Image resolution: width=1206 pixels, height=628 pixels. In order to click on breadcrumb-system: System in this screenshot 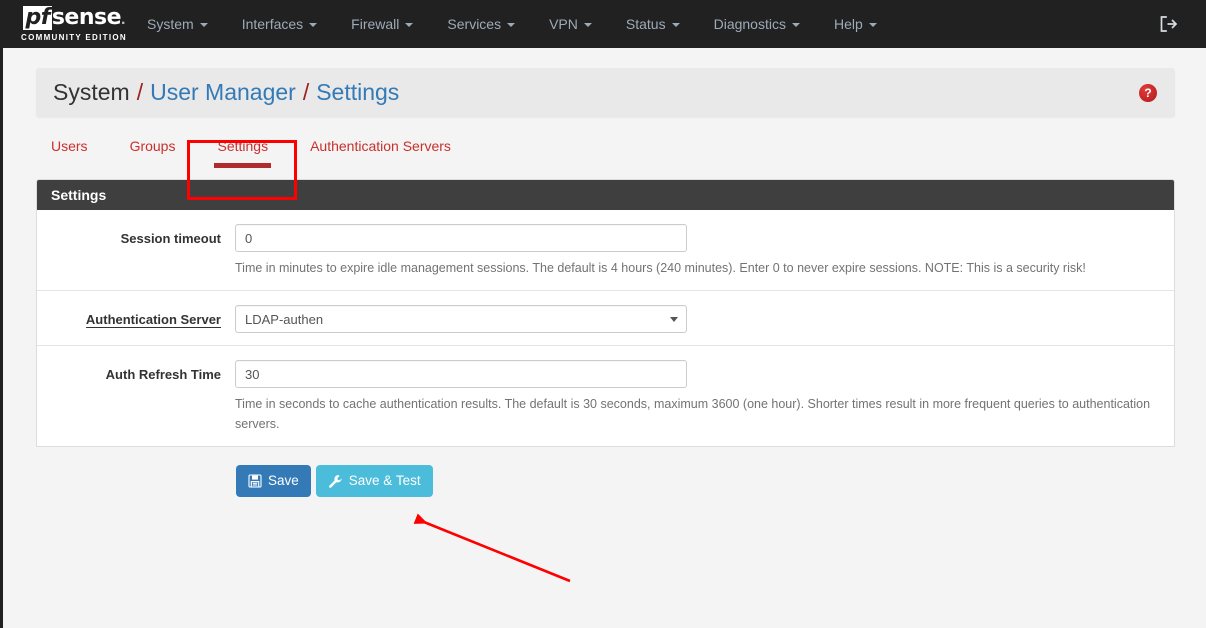, I will do `click(91, 92)`.